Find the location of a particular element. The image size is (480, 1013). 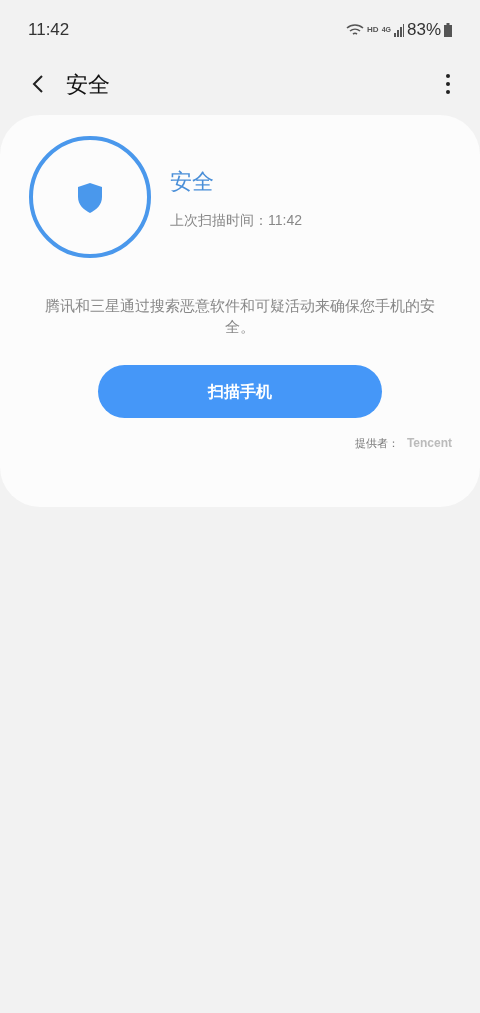

status-time: 11:42 is located at coordinates (49, 30).